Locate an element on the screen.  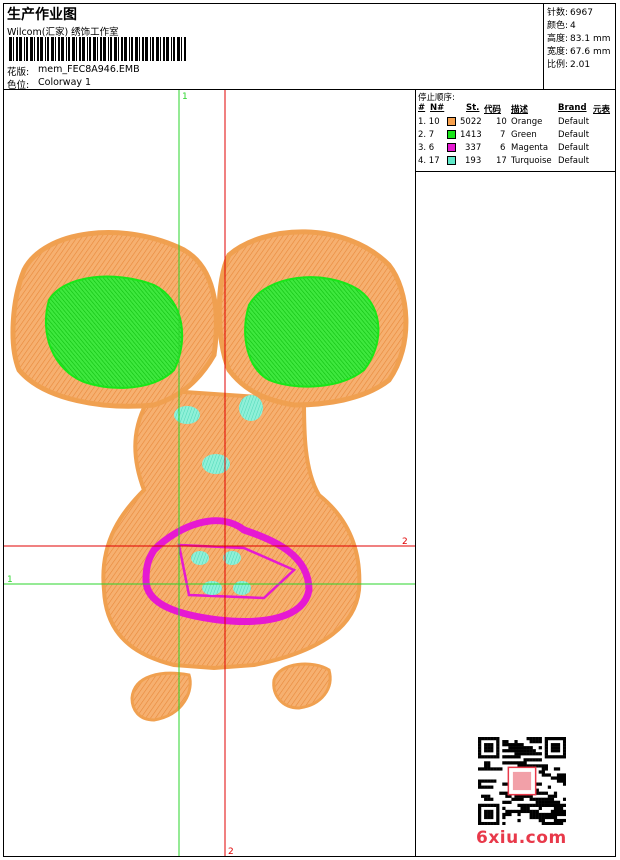
row-code: 17 is located at coordinates (501, 161).